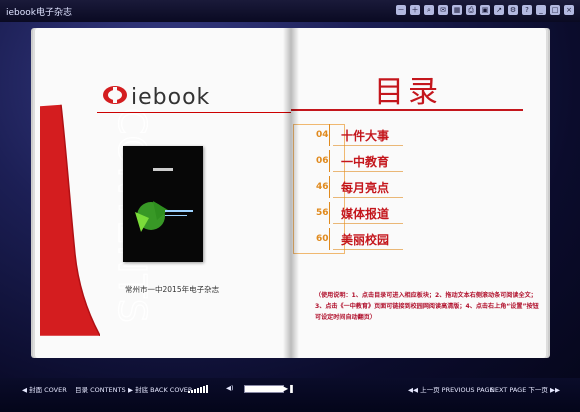  What do you see at coordinates (527, 10) in the screenshot?
I see `help-icon: ?` at bounding box center [527, 10].